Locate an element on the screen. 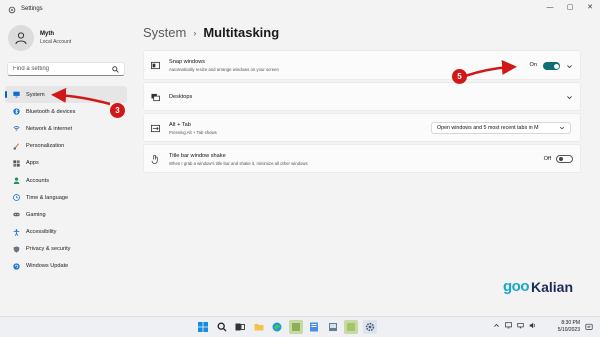  globe-clock-icon is located at coordinates (16, 198).